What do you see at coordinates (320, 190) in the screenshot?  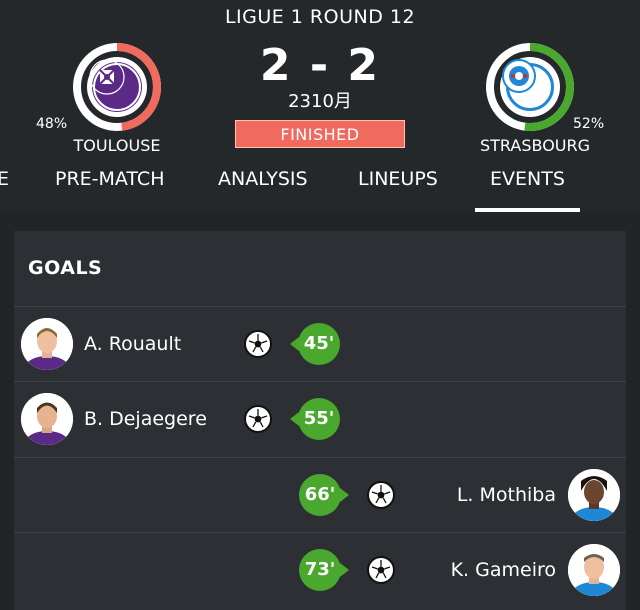 I see `match-tabs: E PRE-MATCH ANALYSIS LINEUPS EVENTS` at bounding box center [320, 190].